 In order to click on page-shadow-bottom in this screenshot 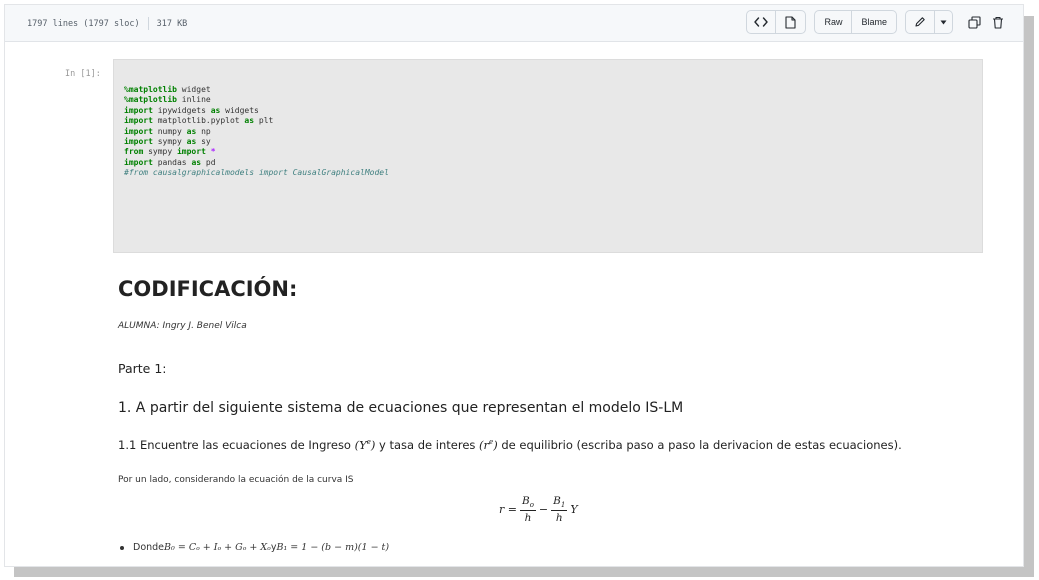, I will do `click(524, 572)`.